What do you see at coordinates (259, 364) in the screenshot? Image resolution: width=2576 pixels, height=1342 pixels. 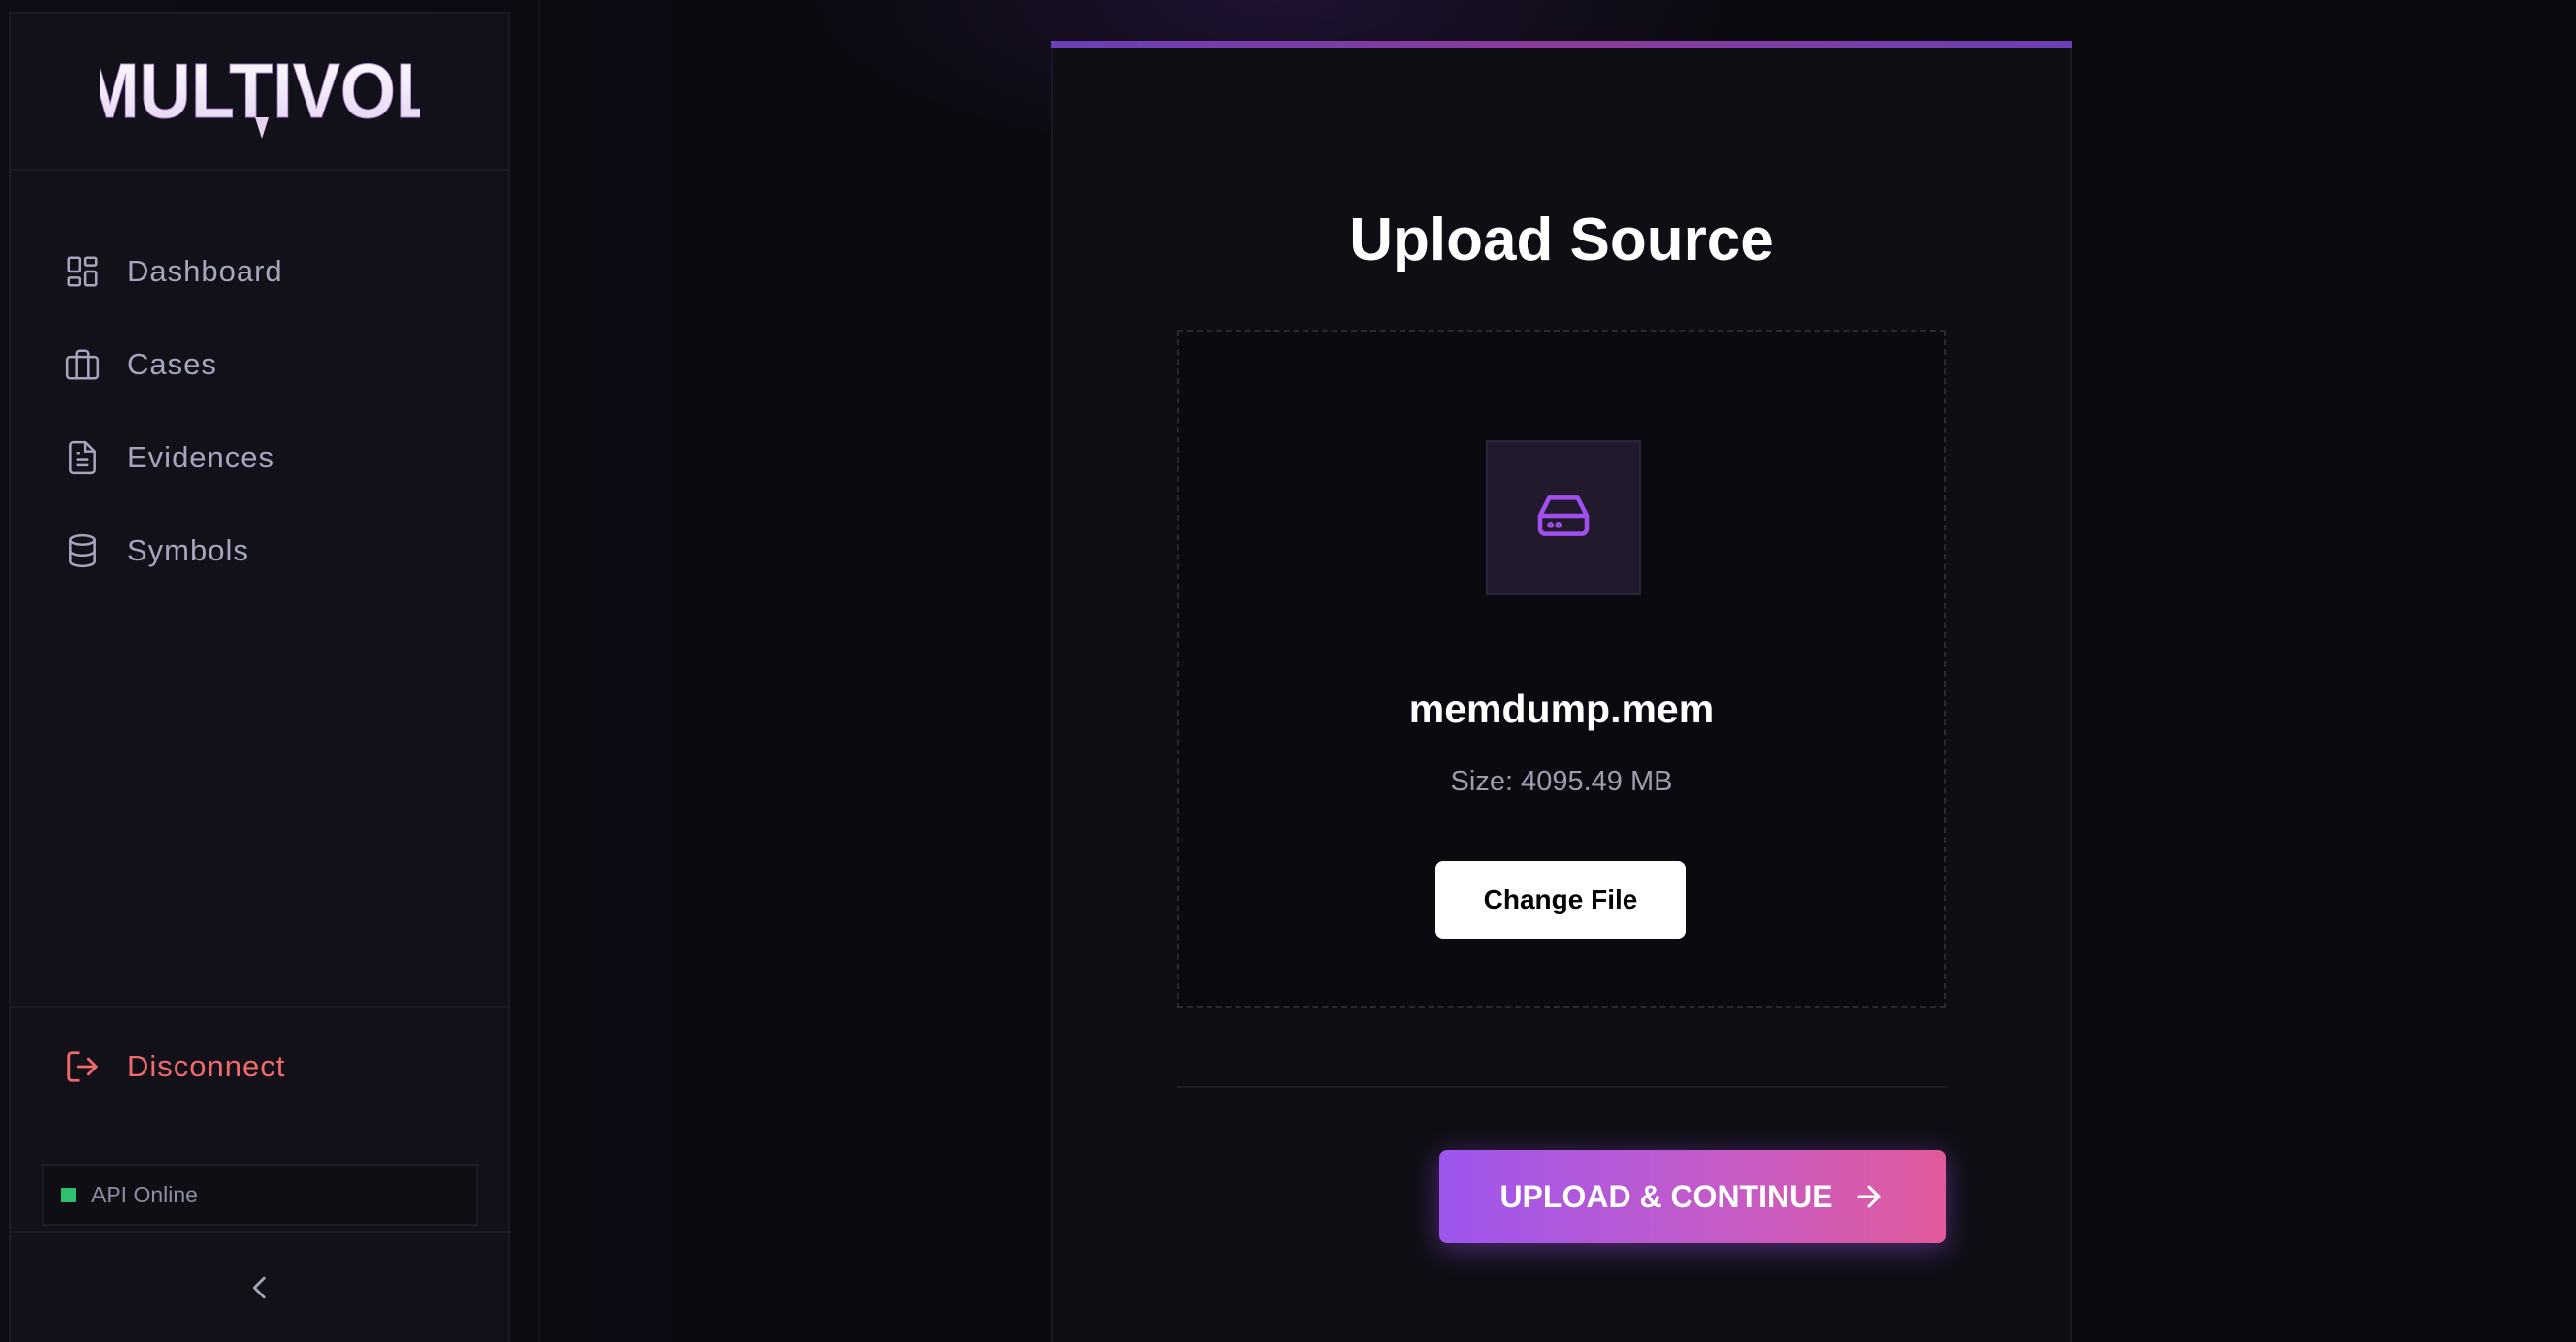 I see `sidebar-item-cases: Cases` at bounding box center [259, 364].